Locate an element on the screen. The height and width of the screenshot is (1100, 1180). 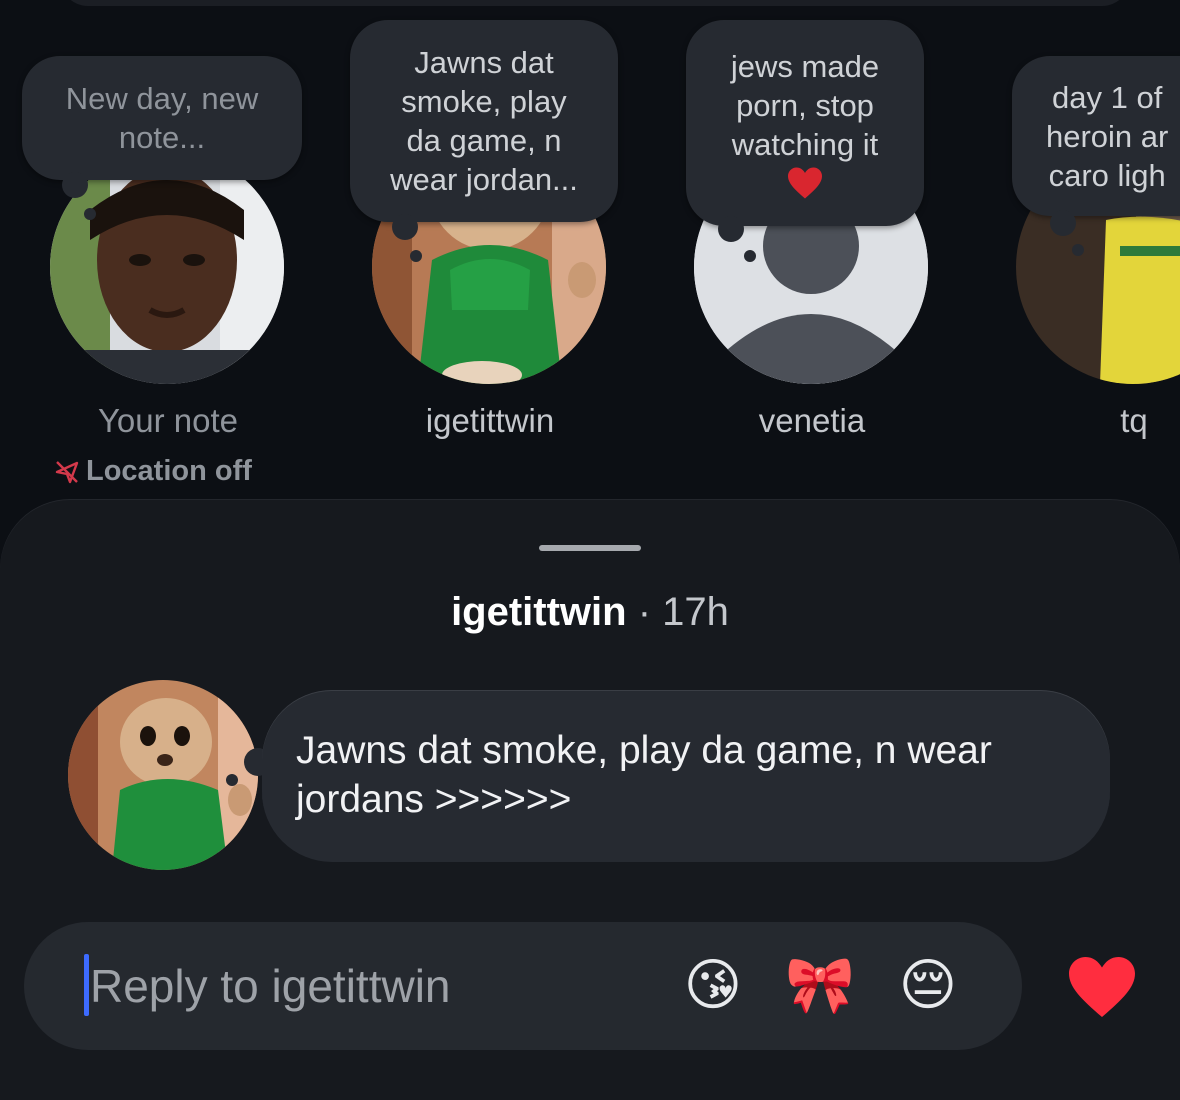
ribbon-emoji-button: 🎀 is located at coordinates (820, 986).